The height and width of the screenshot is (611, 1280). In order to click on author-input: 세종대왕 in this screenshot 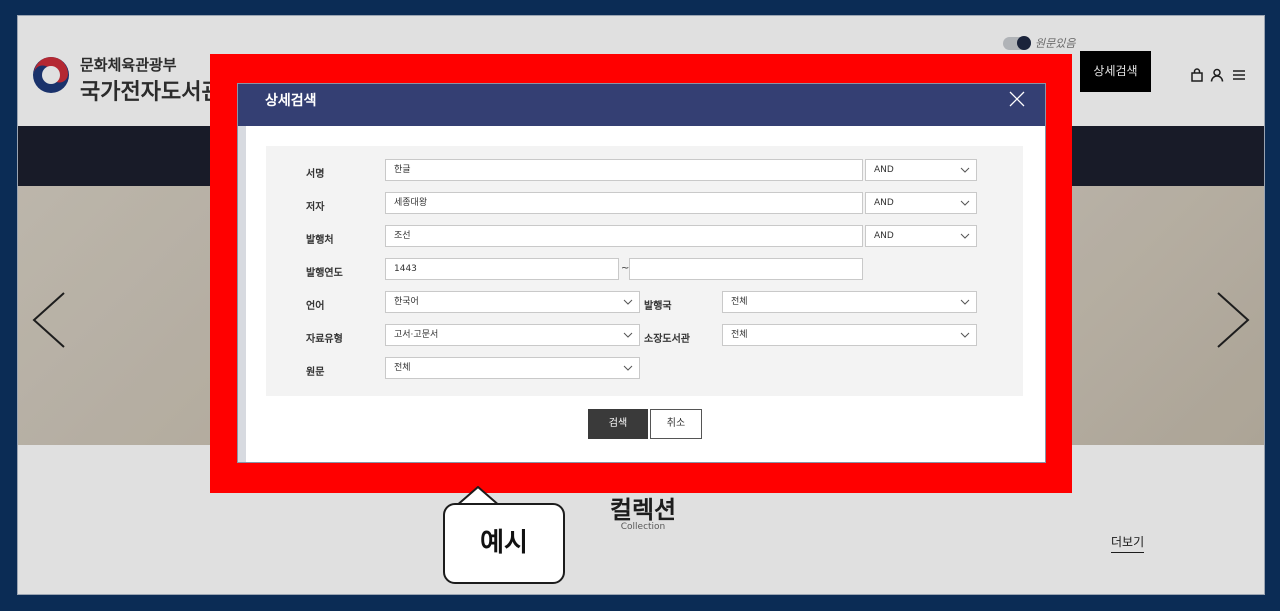, I will do `click(624, 203)`.